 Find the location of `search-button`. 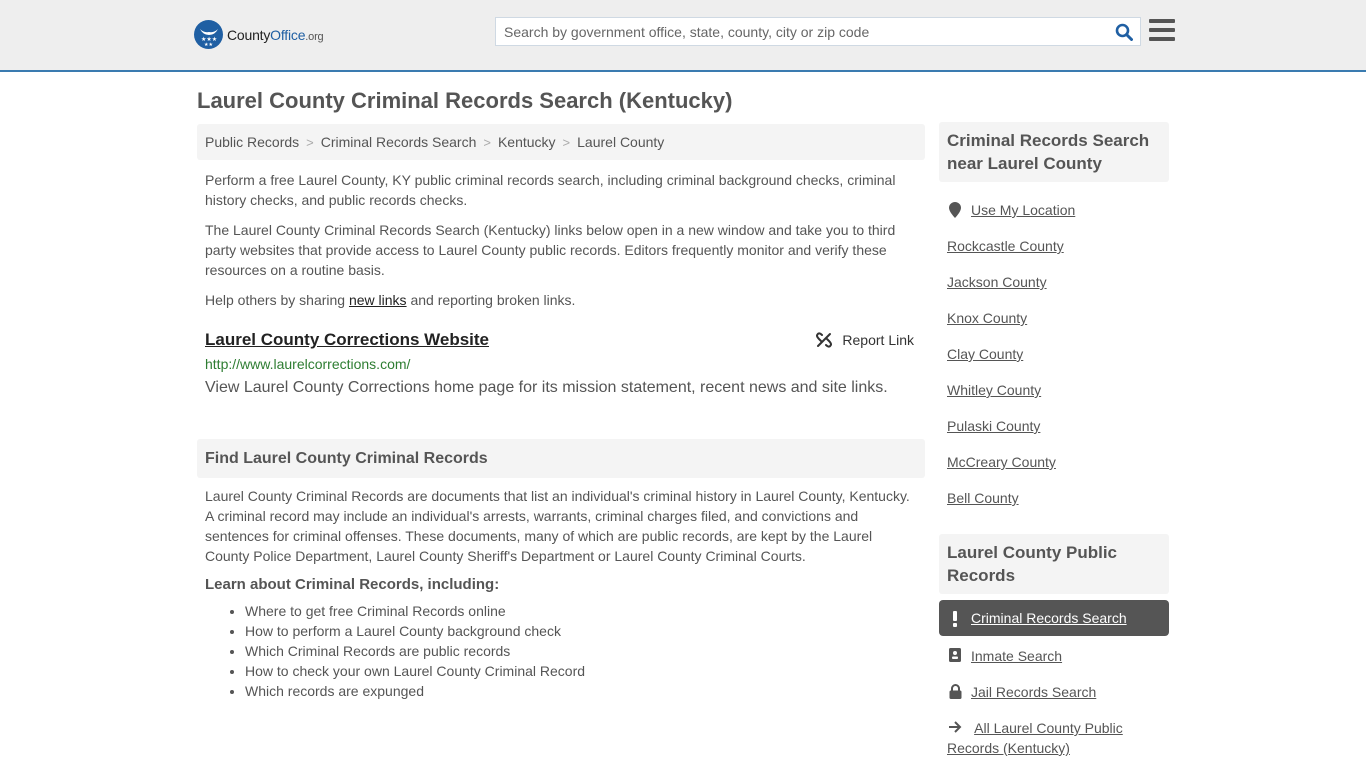

search-button is located at coordinates (1124, 31).